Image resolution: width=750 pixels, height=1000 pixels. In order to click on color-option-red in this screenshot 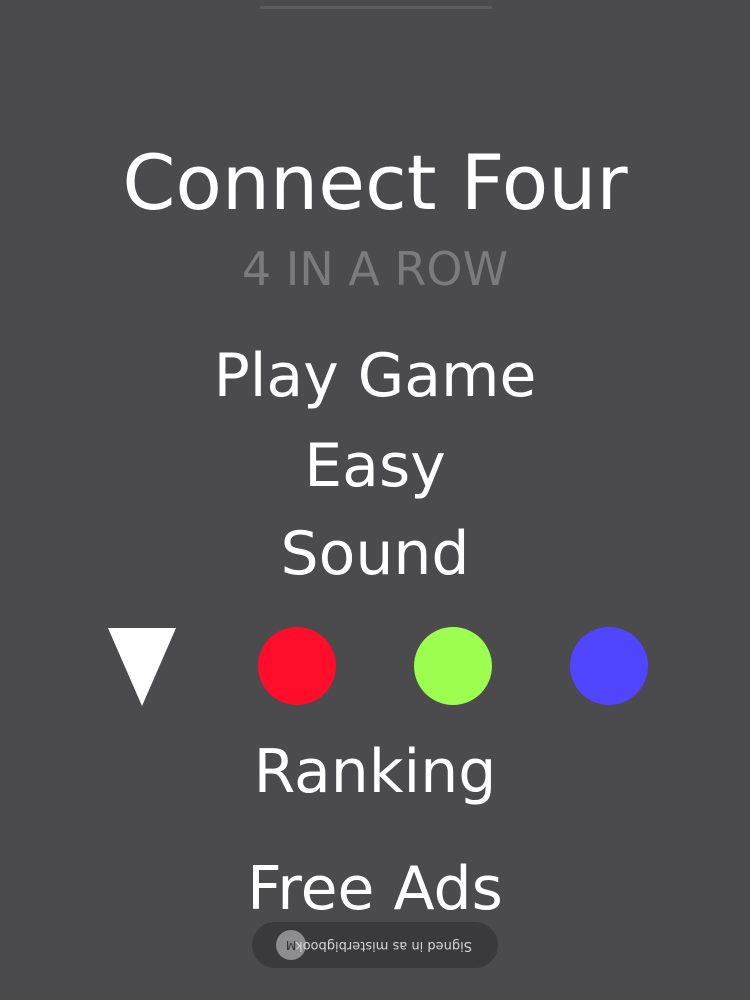, I will do `click(297, 666)`.